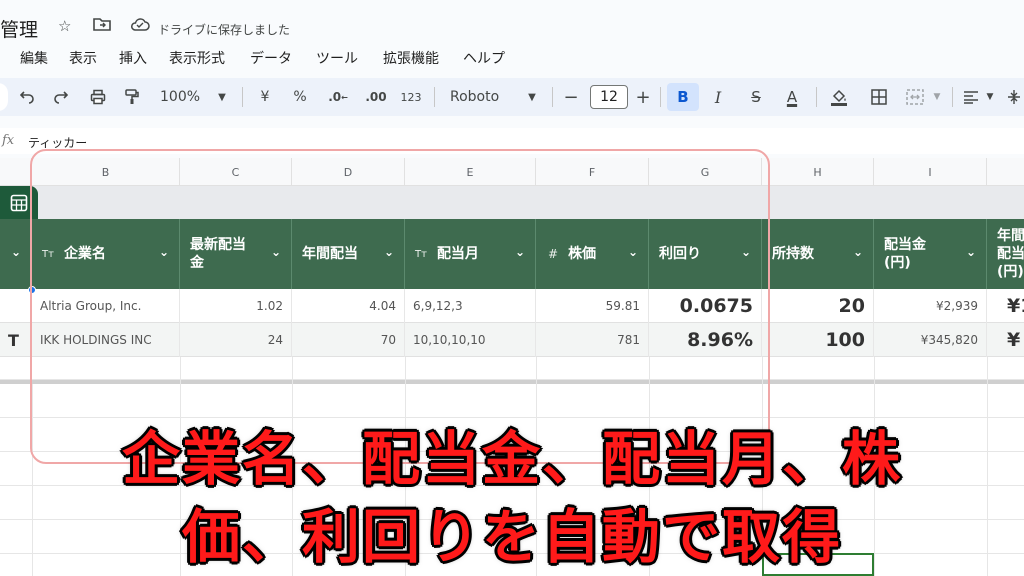 The image size is (1024, 576). I want to click on shares-cell: 100, so click(818, 340).